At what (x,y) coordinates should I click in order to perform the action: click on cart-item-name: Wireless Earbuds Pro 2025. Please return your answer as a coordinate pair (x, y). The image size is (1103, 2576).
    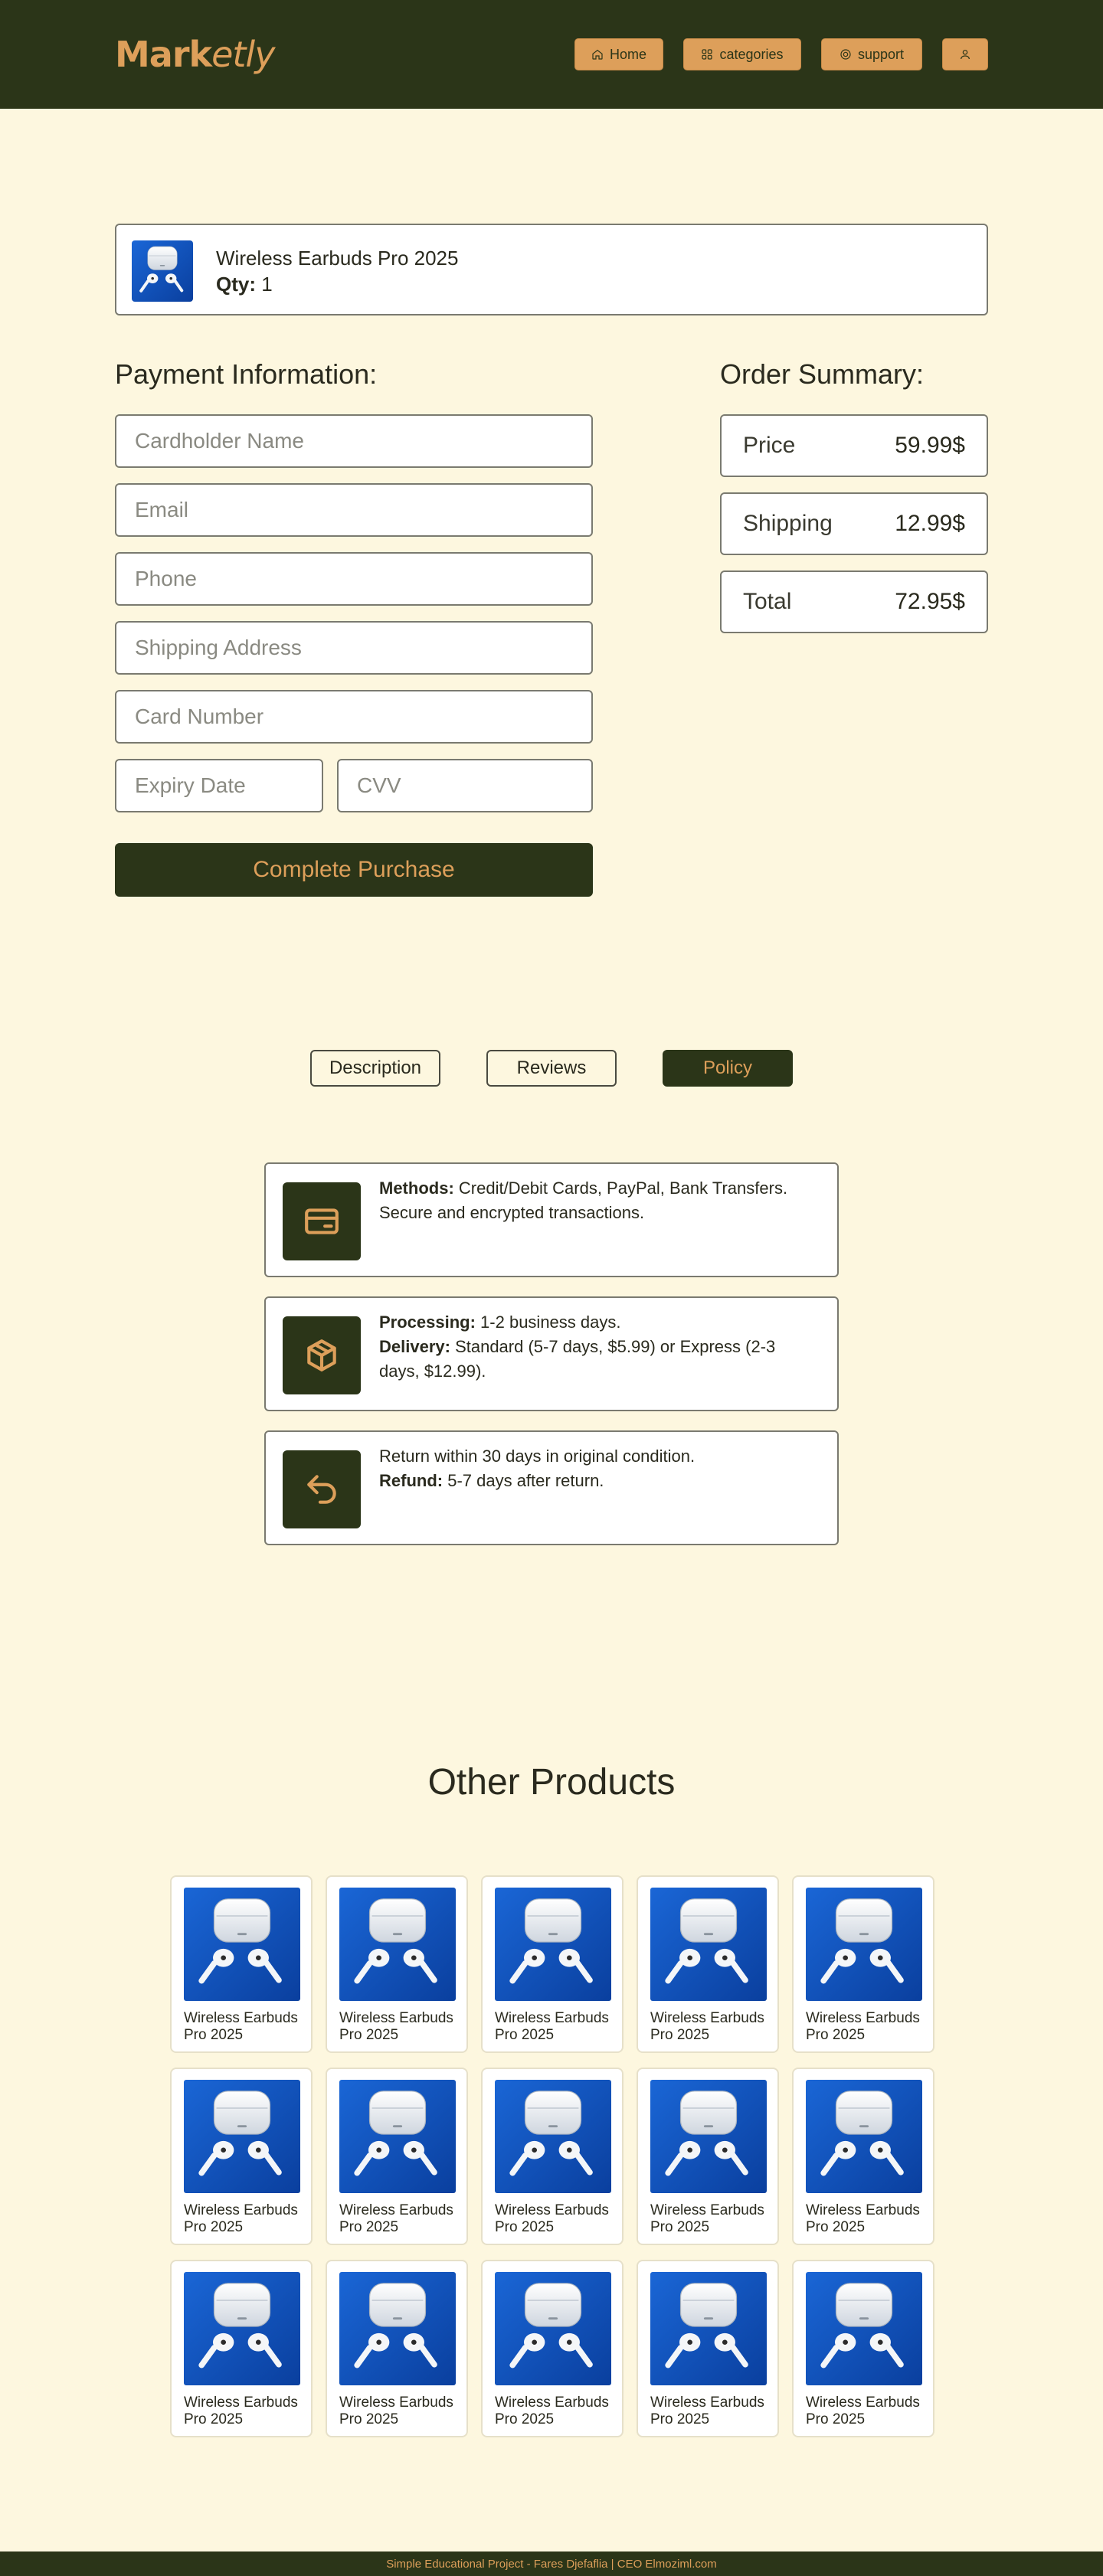
    Looking at the image, I should click on (338, 258).